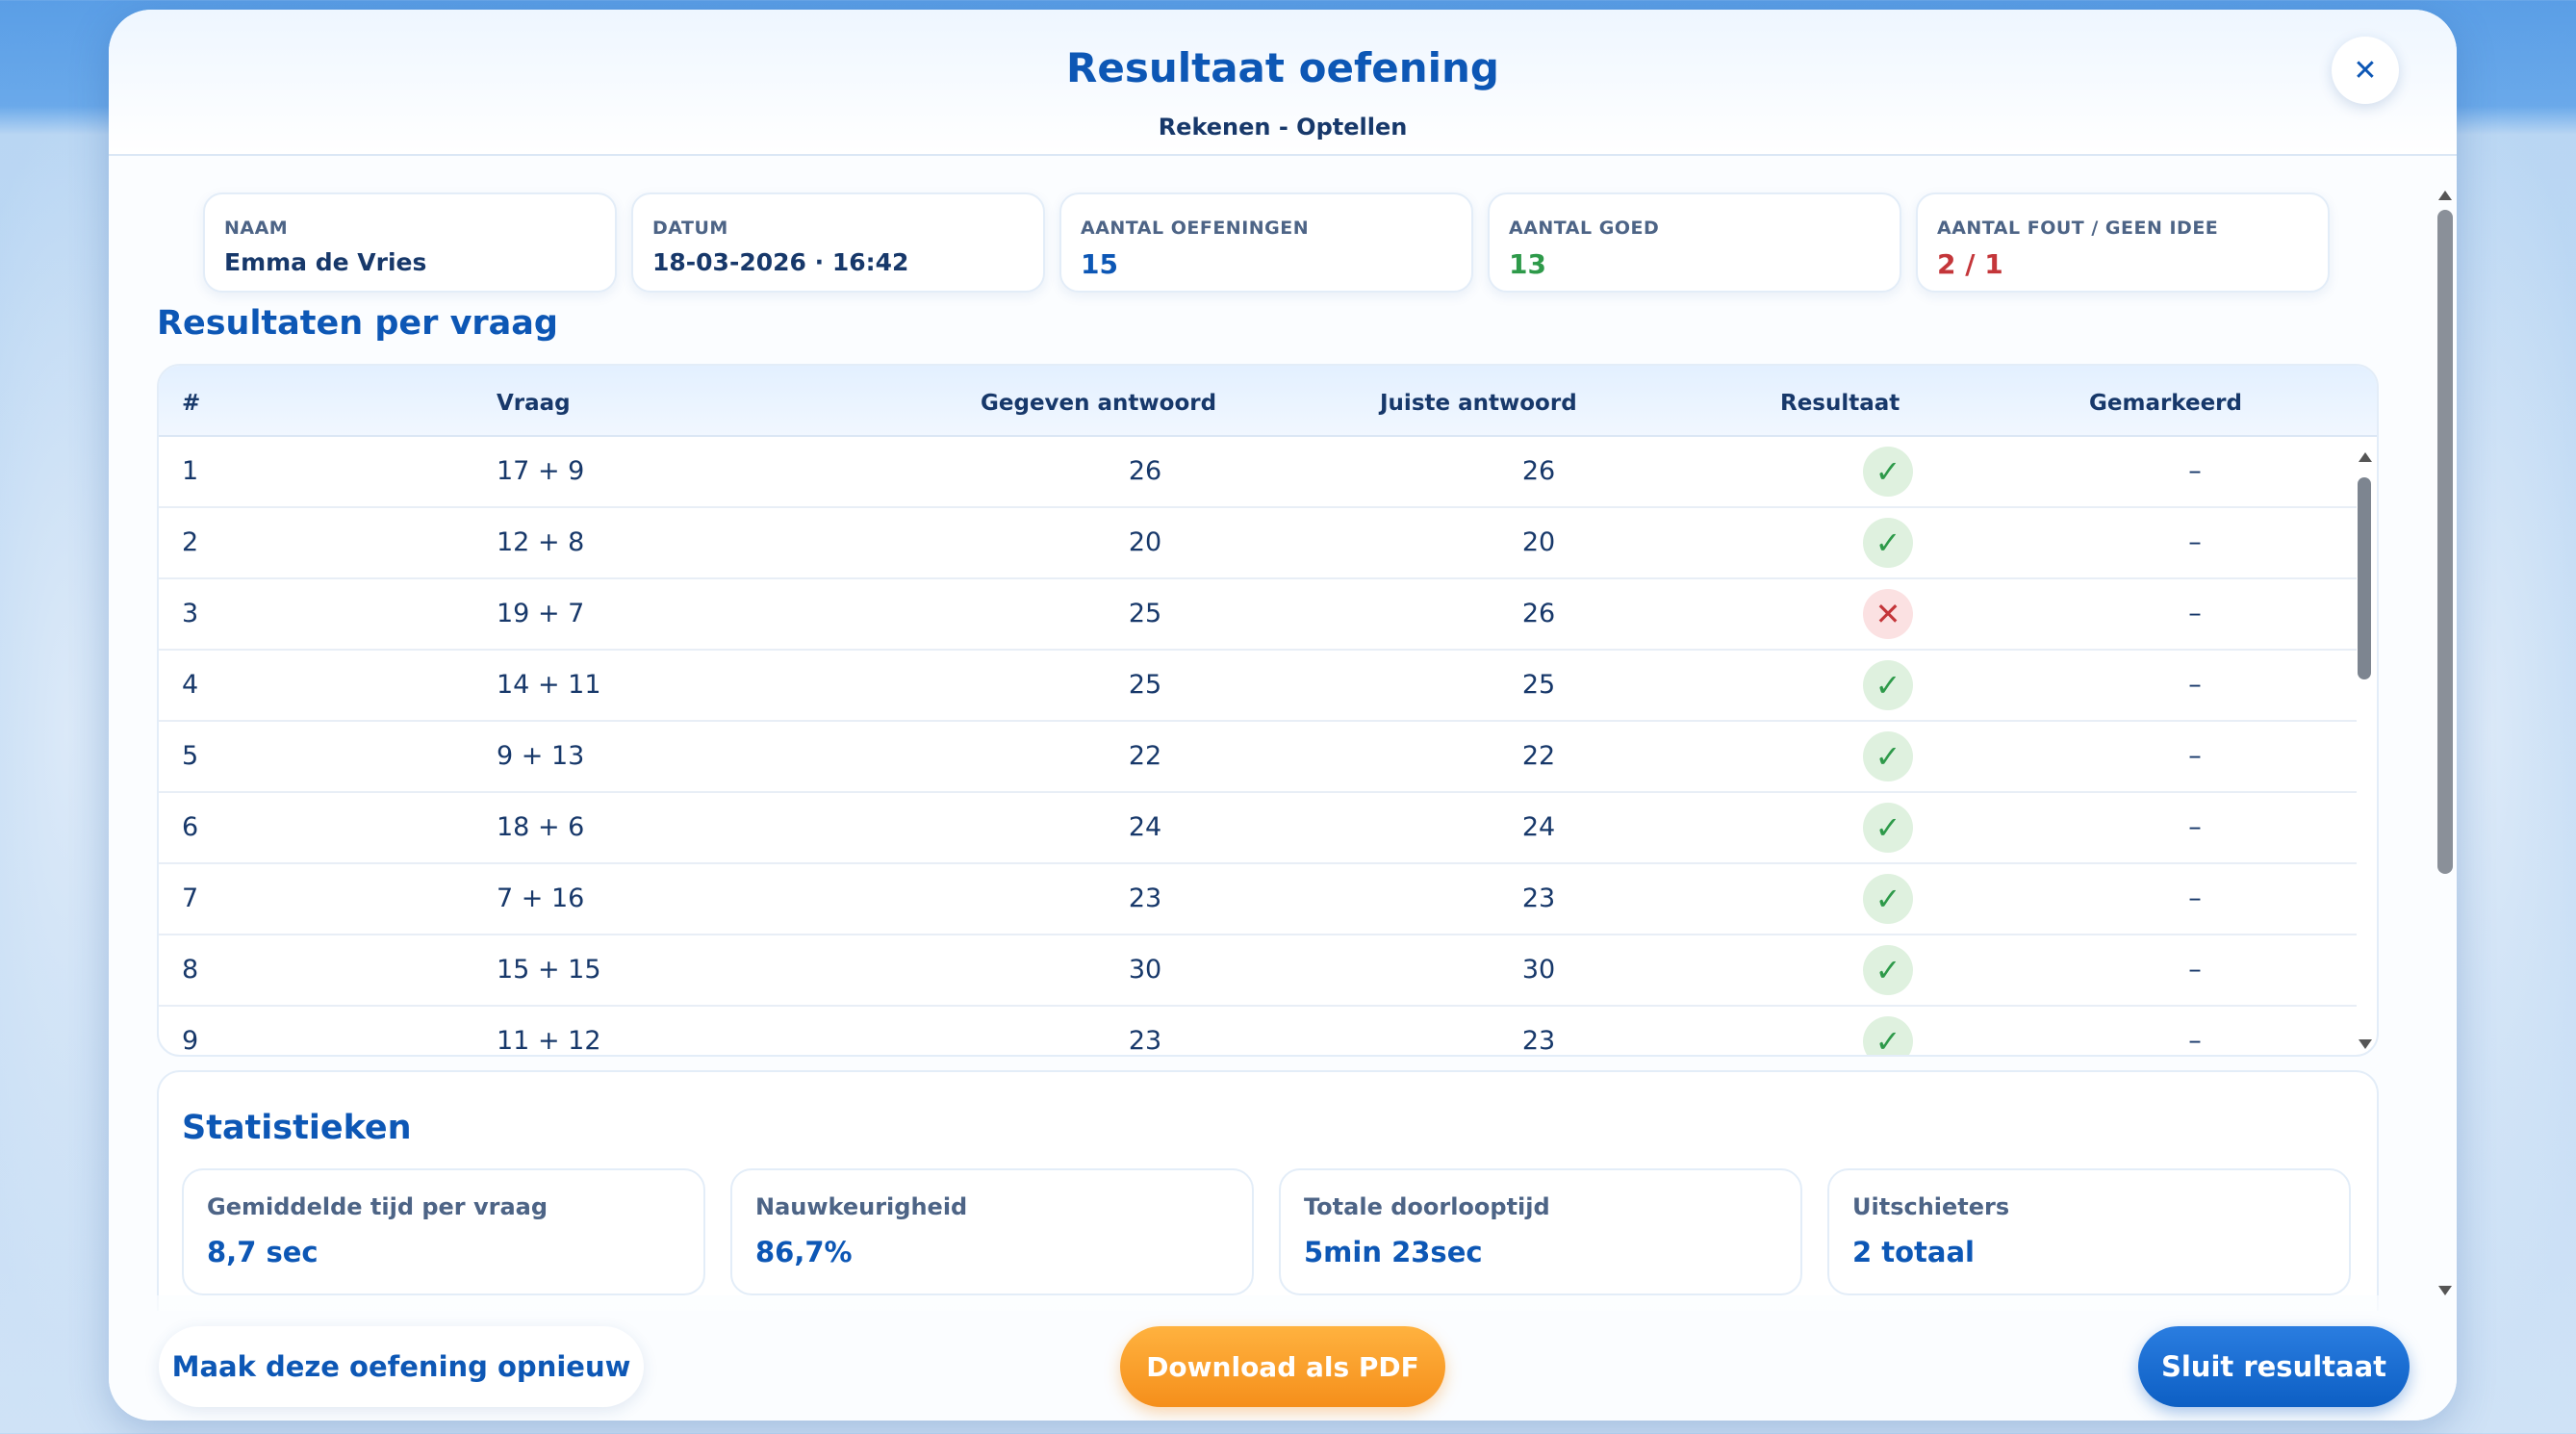 Image resolution: width=2576 pixels, height=1434 pixels. I want to click on modal-header: Resultaat oefening Rekenen - Optellen ✕, so click(1283, 83).